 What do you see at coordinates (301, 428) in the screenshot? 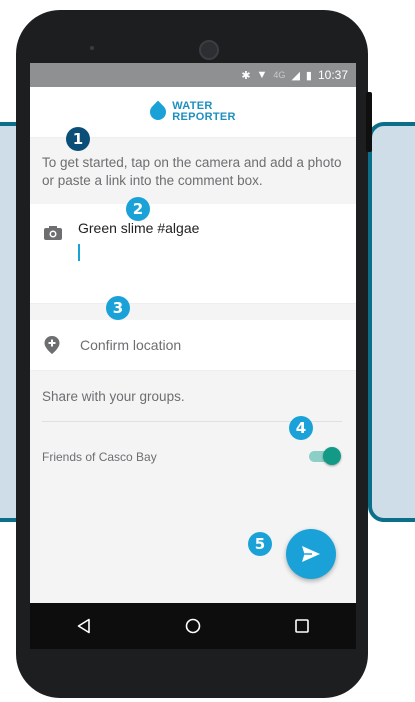
I see `callout-marker-4: 4` at bounding box center [301, 428].